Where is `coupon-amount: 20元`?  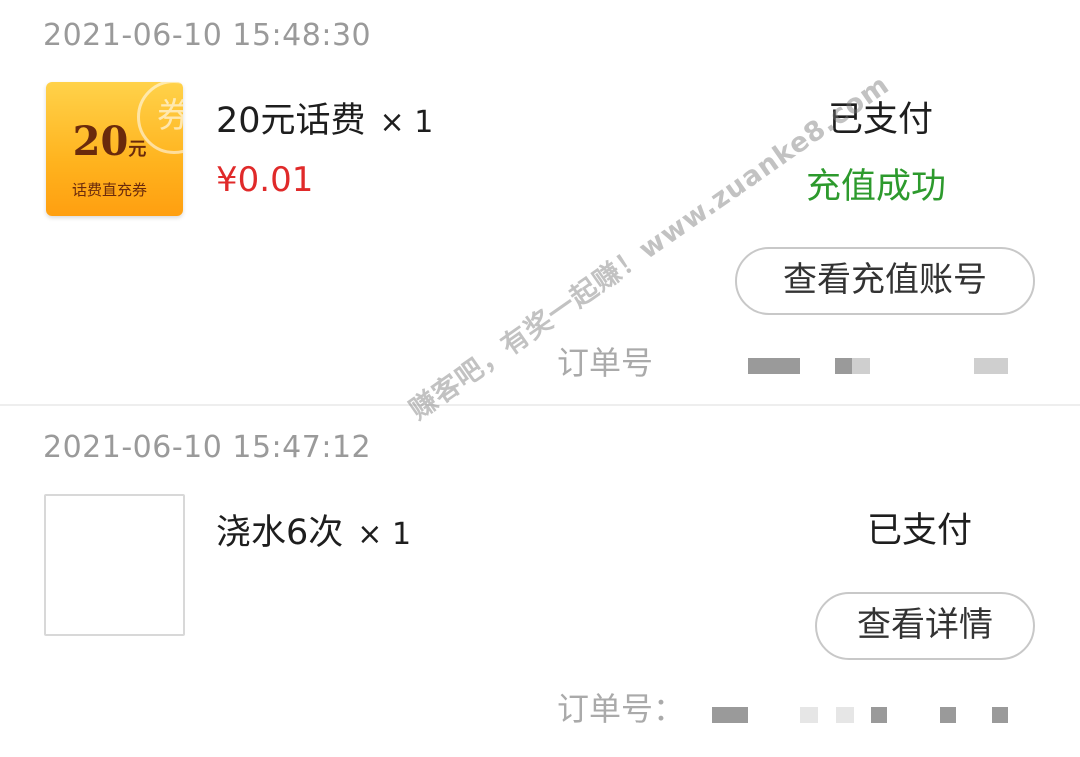
coupon-amount: 20元 is located at coordinates (109, 141).